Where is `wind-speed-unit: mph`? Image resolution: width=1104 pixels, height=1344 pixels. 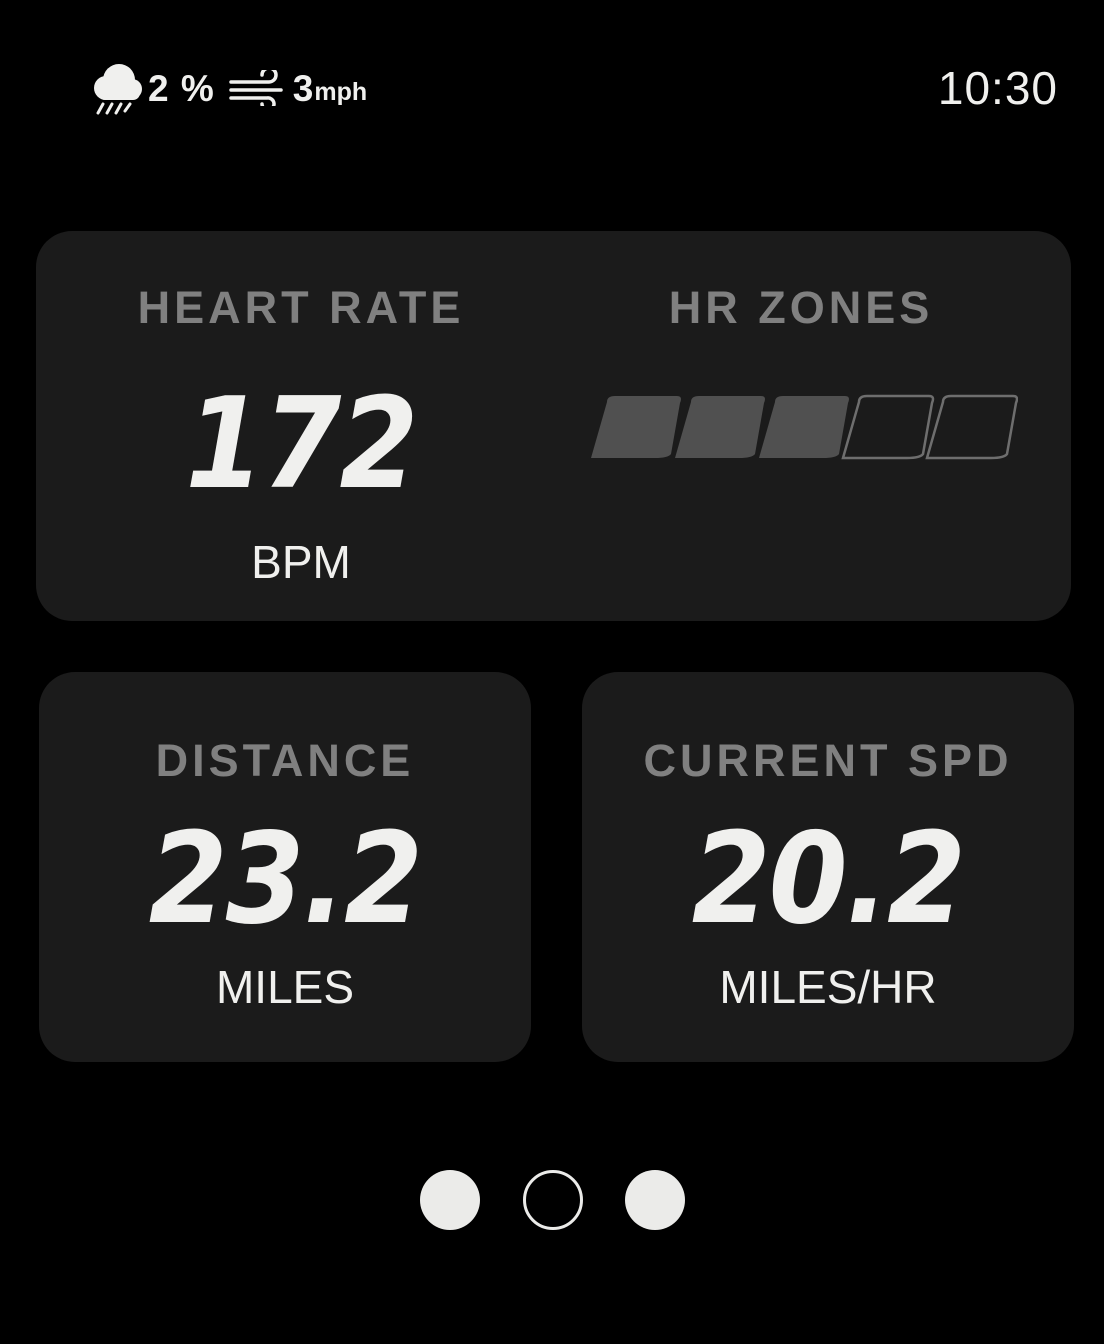
wind-speed-unit: mph is located at coordinates (341, 91).